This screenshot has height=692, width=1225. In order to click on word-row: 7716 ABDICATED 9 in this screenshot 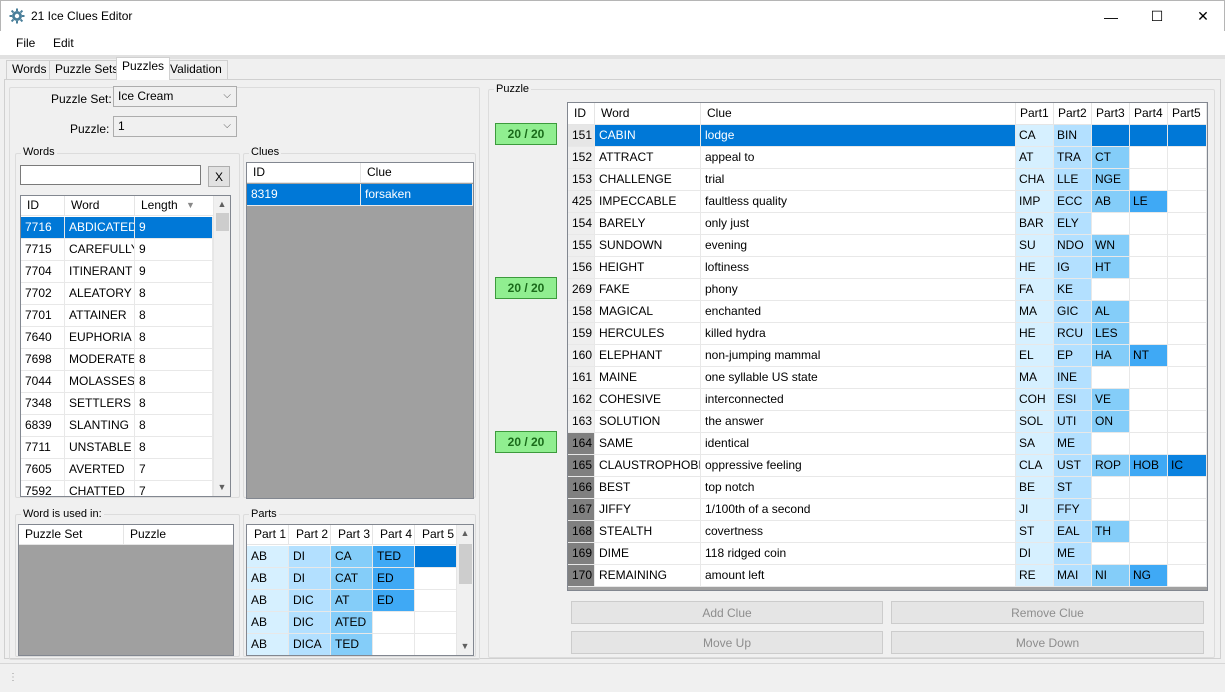, I will do `click(117, 228)`.